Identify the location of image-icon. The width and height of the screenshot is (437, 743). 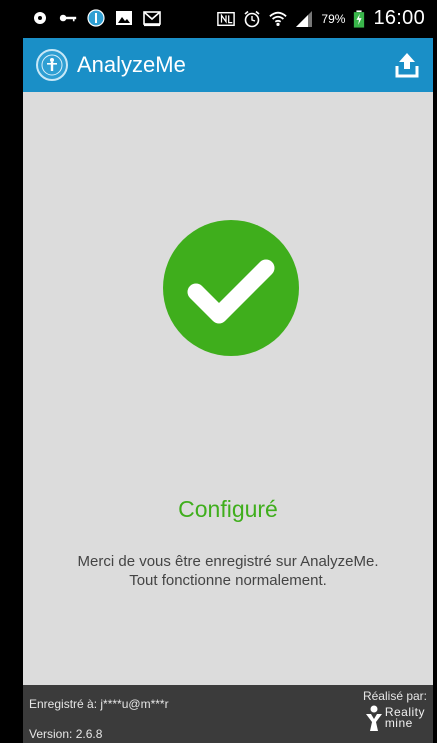
(124, 18).